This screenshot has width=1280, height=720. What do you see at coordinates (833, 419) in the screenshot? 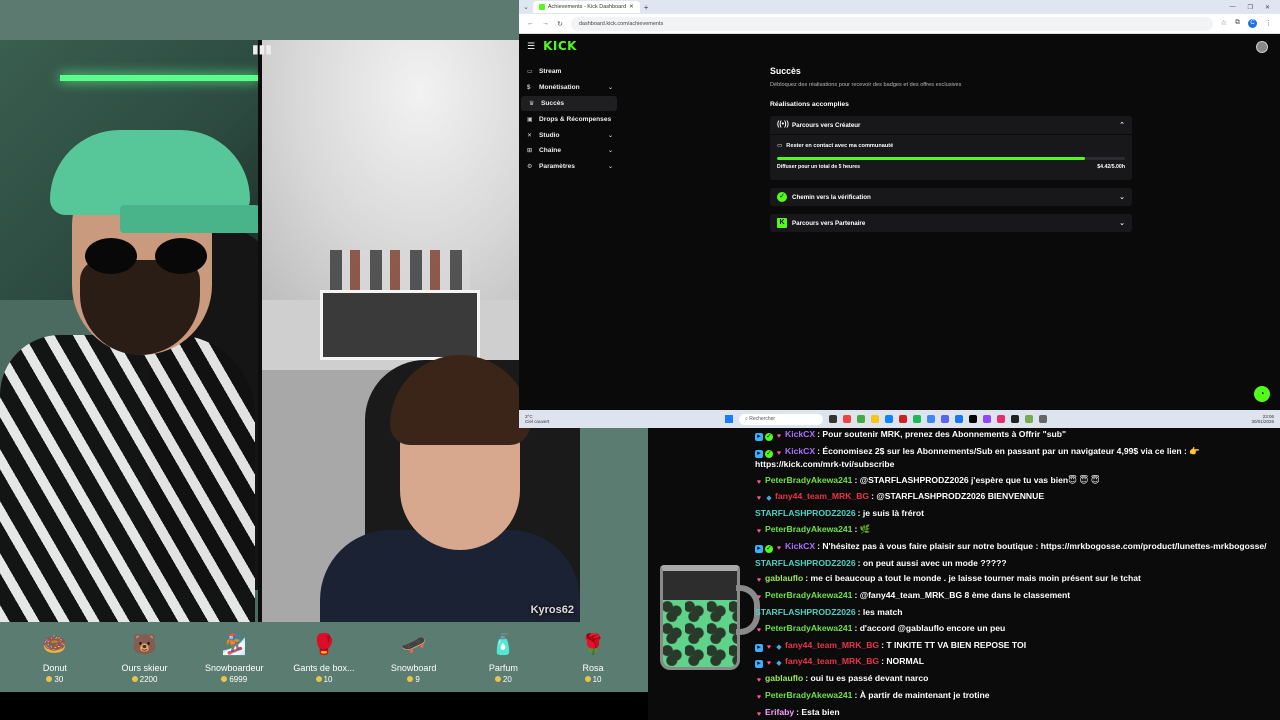
I see `task-view-icon` at bounding box center [833, 419].